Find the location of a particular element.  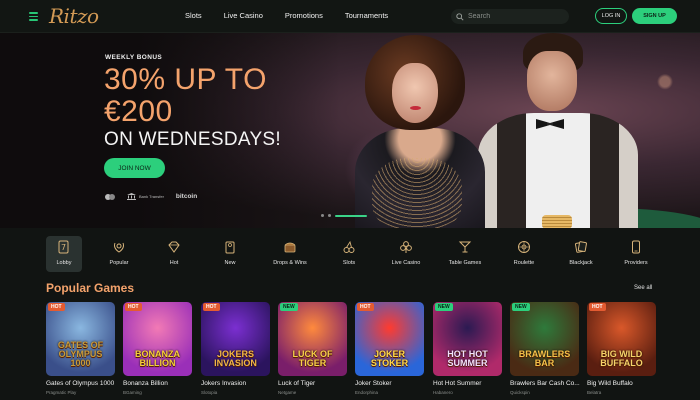

carousel-dots is located at coordinates (344, 215).